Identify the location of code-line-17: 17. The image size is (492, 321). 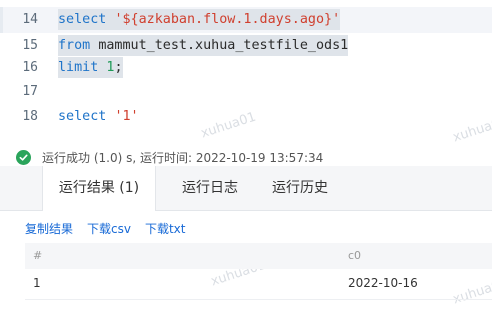
(246, 92).